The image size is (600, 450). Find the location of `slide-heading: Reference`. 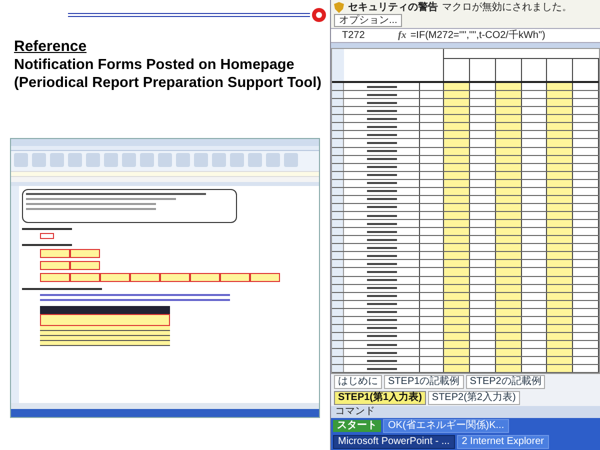

slide-heading: Reference is located at coordinates (50, 47).